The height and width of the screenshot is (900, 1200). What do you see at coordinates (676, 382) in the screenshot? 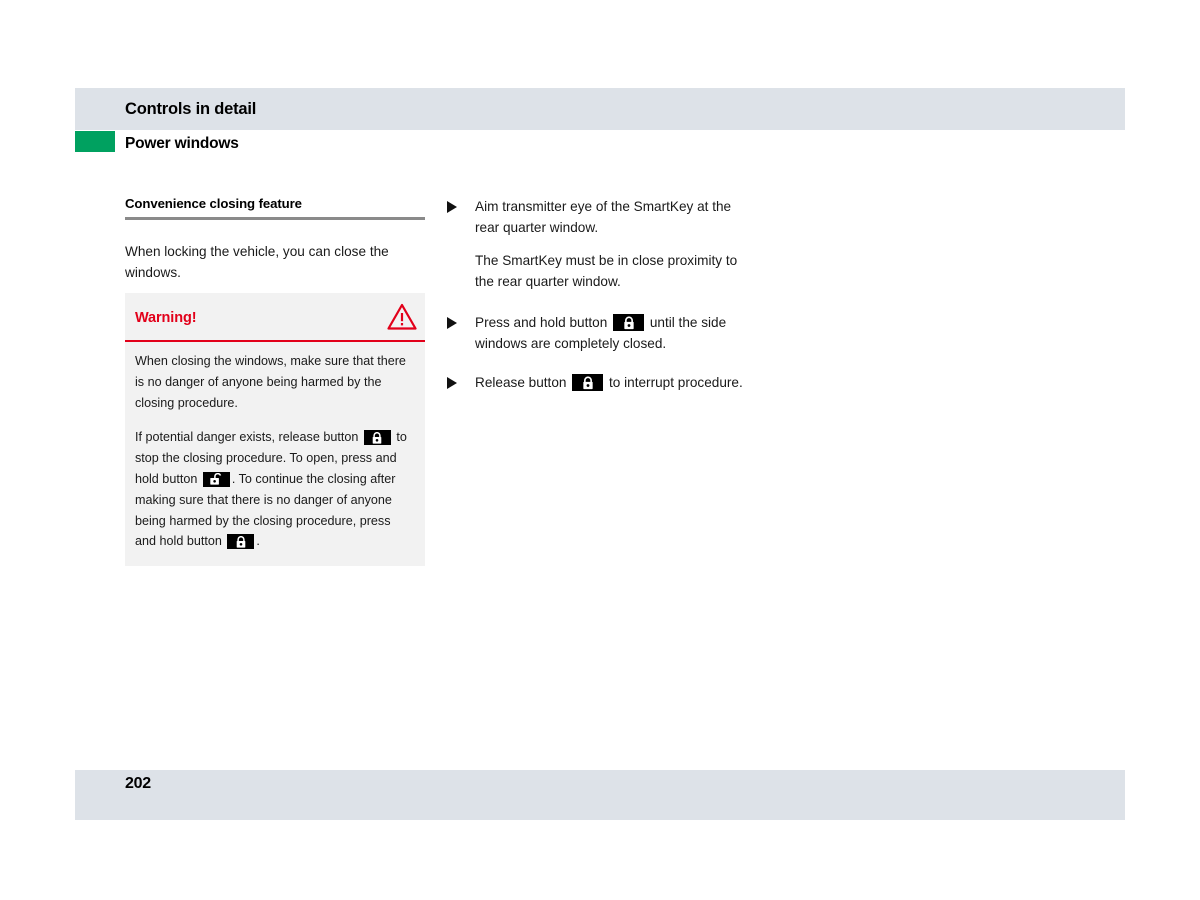
I see `bullet-3-text-after: to interrupt procedure.` at bounding box center [676, 382].